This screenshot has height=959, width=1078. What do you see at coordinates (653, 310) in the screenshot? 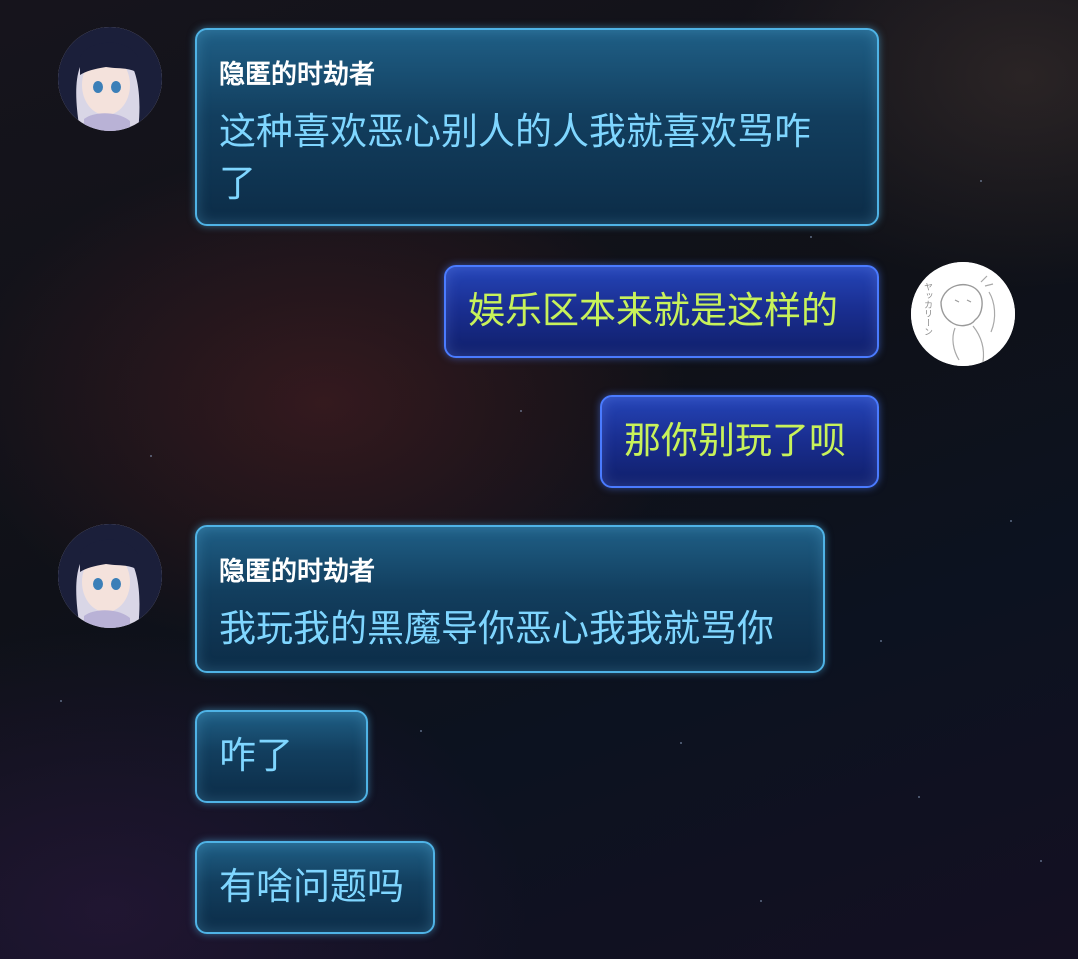
I see `message-text-line: 娱乐区本来就是这样的` at bounding box center [653, 310].